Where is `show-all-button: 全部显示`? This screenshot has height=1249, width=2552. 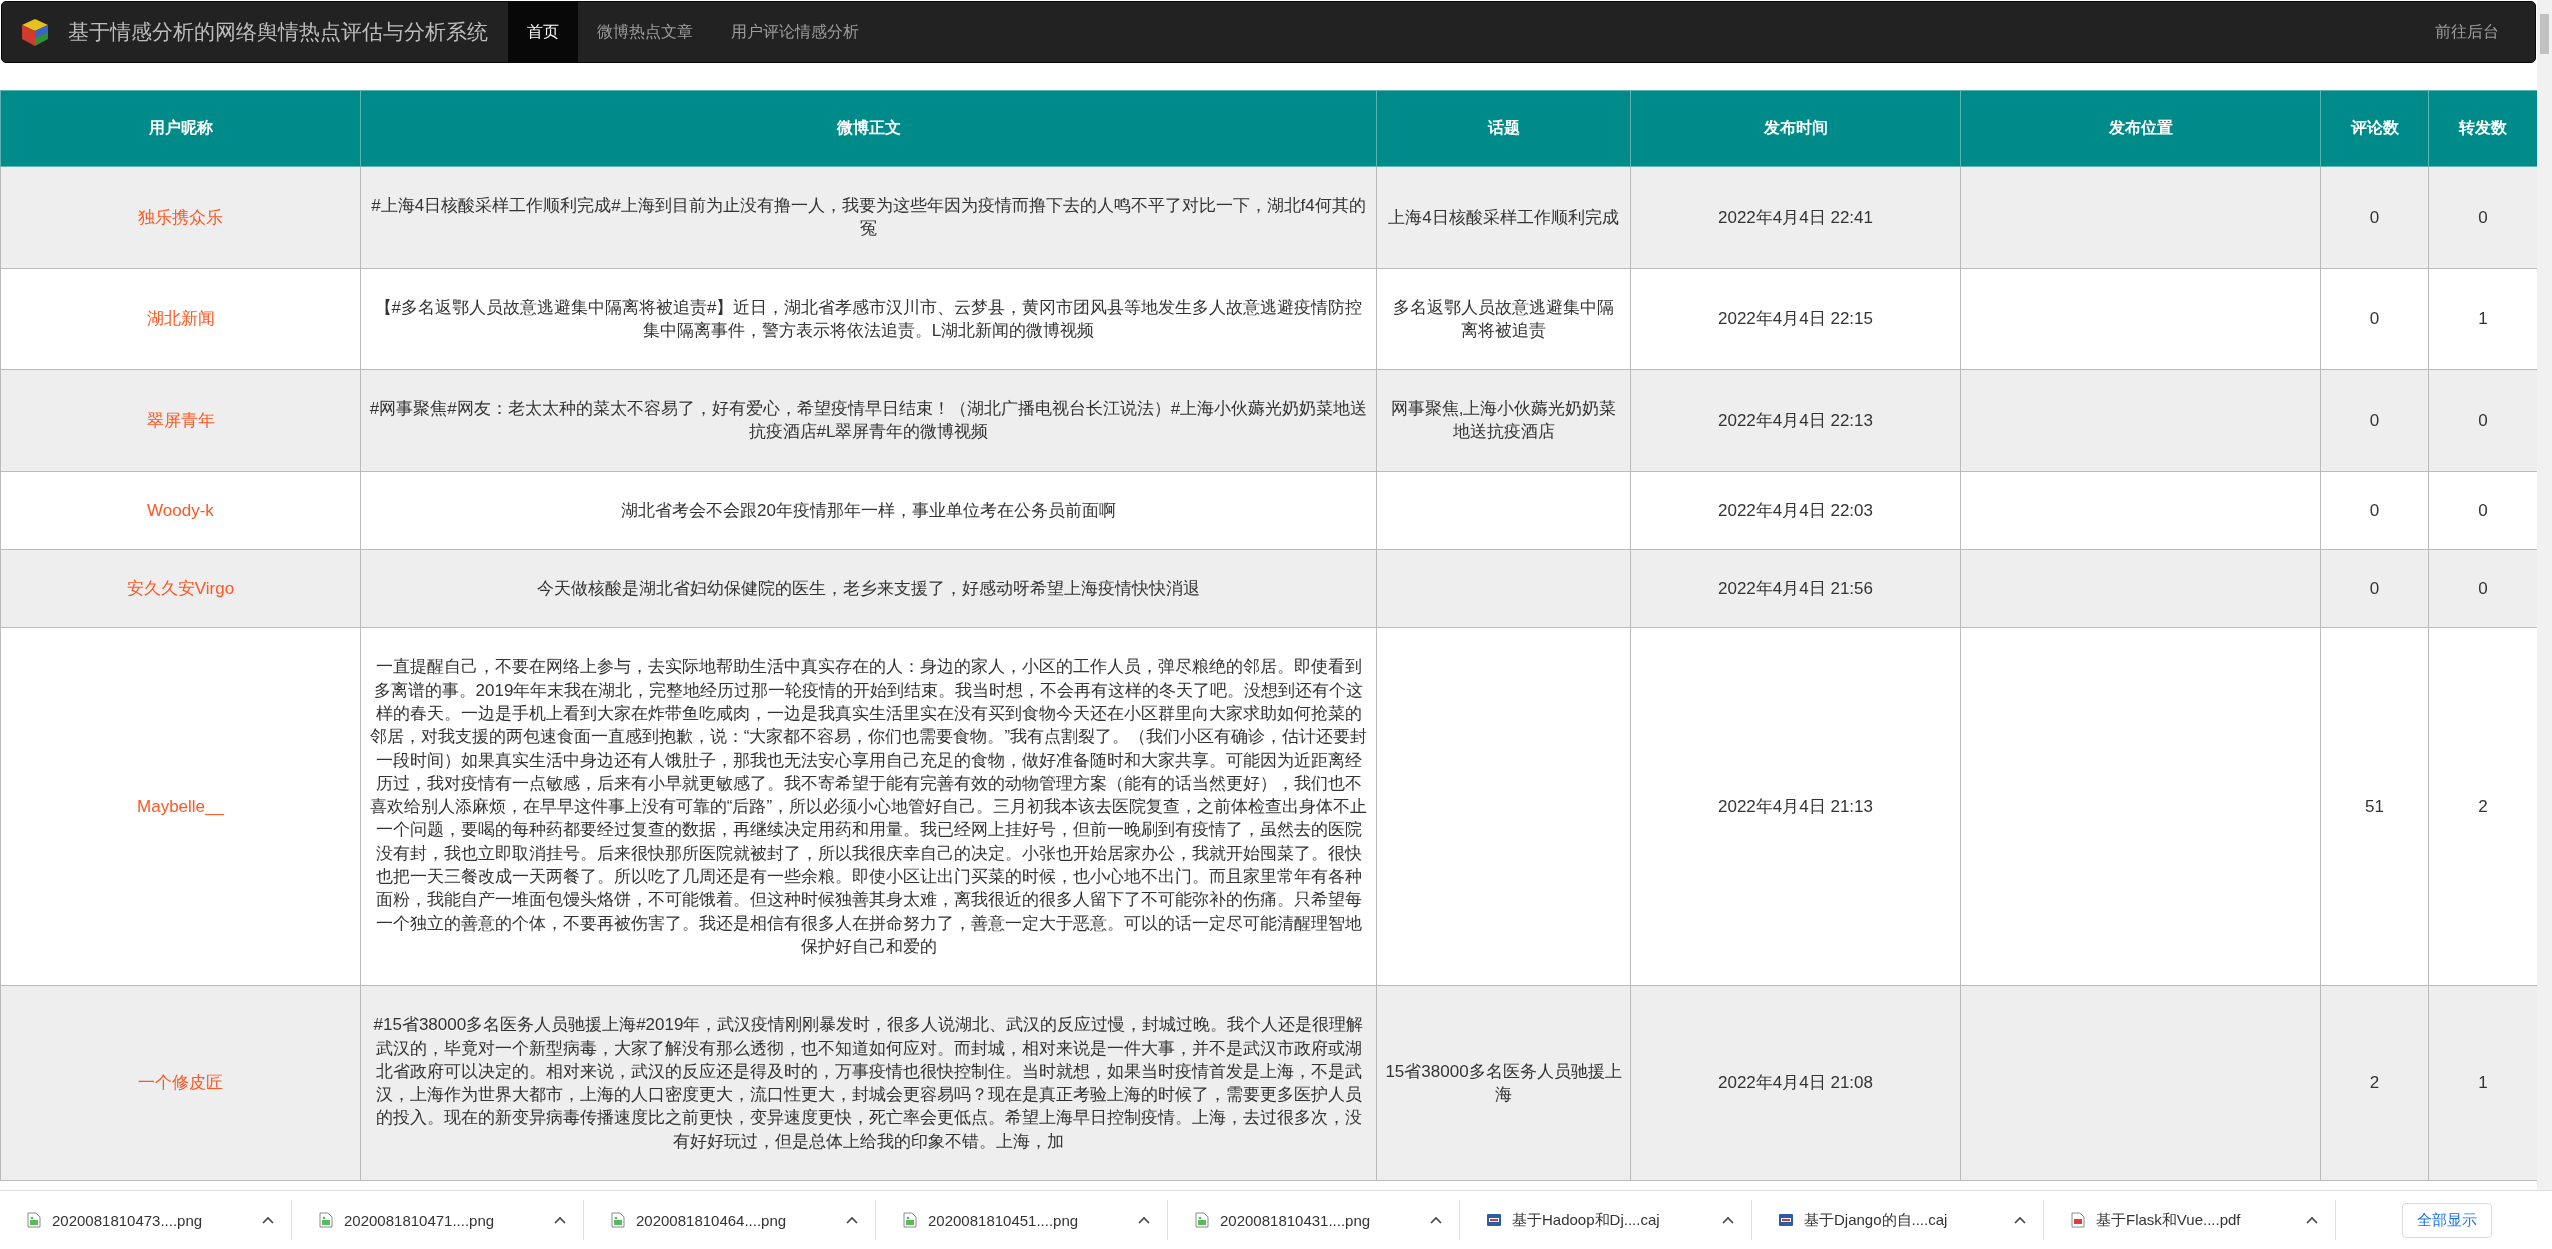
show-all-button: 全部显示 is located at coordinates (2447, 1220).